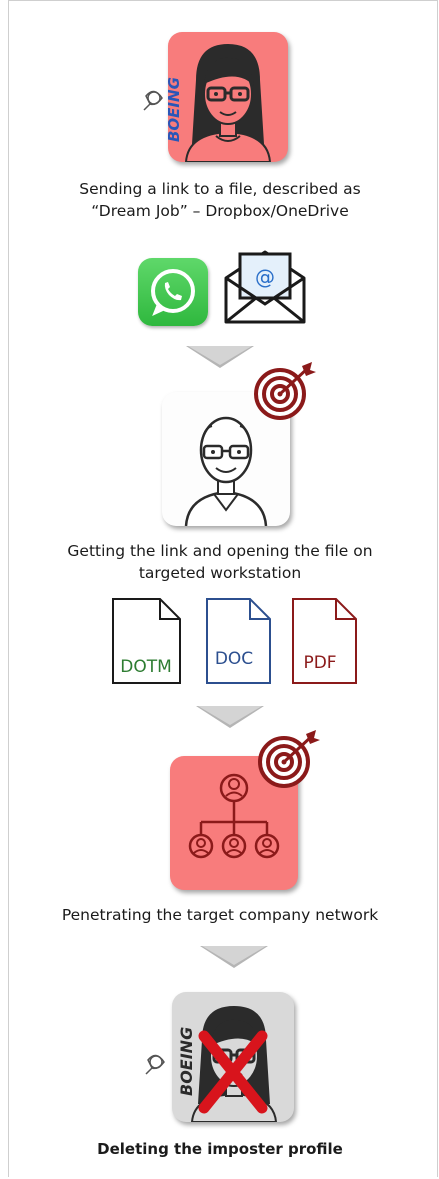 The image size is (439, 1179). I want to click on svg-text: DOTM, so click(146, 667).